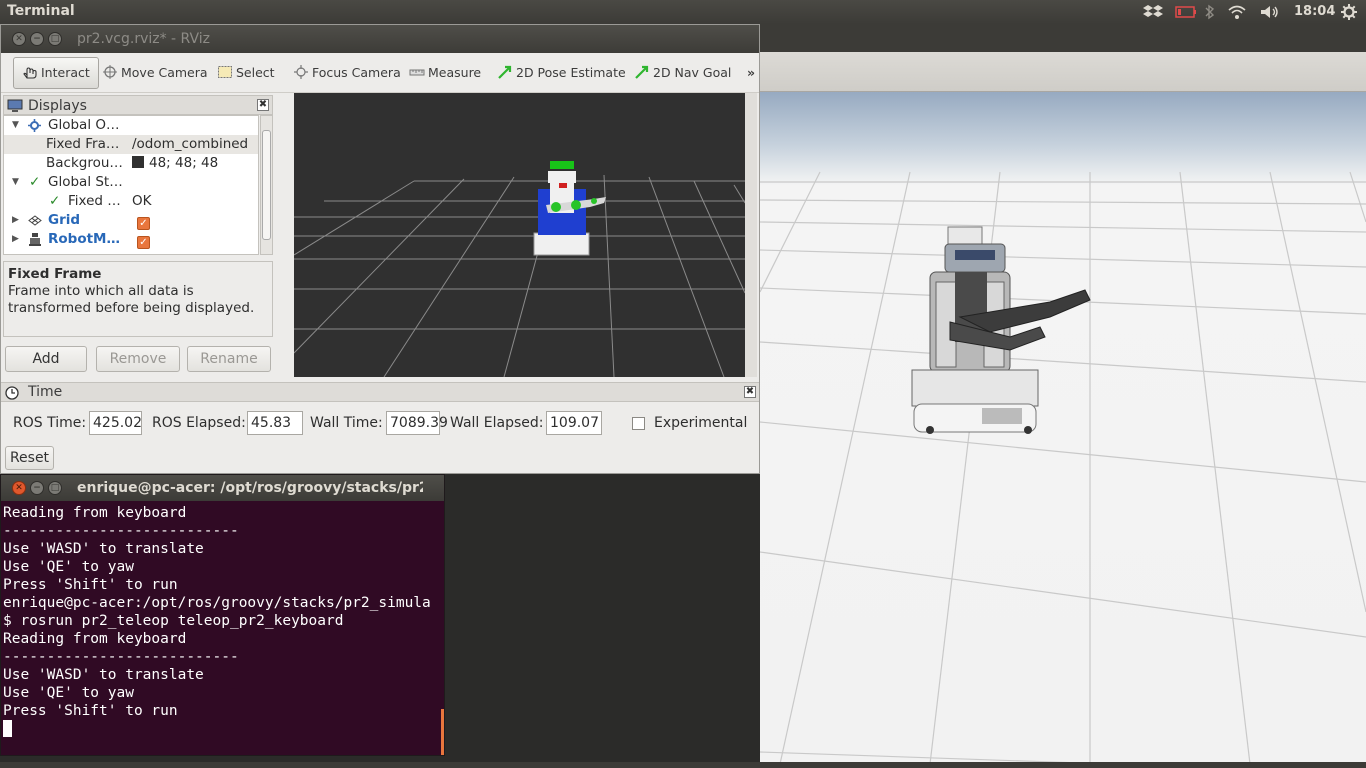 Image resolution: width=1366 pixels, height=768 pixels. Describe the element at coordinates (356, 72) in the screenshot. I see `focus-camera-label: Focus Camera` at that location.